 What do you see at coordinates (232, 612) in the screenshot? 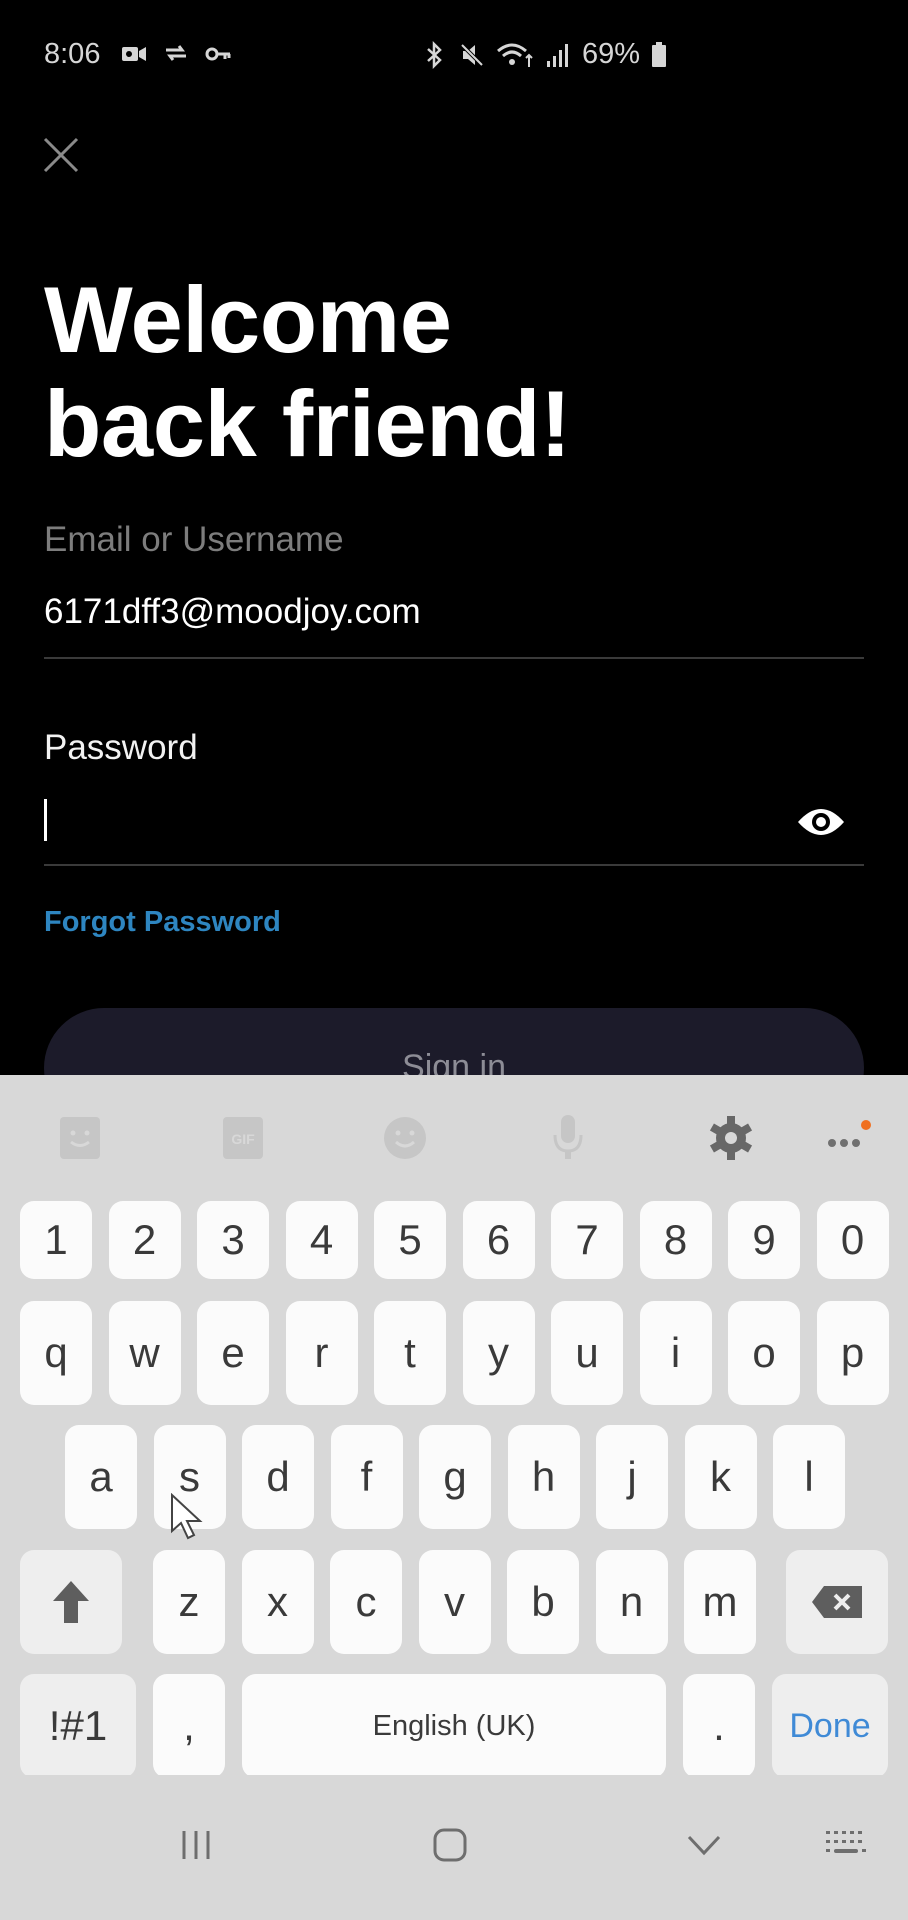
I see `email-field: 6171dff3@moodjoy.com` at bounding box center [232, 612].